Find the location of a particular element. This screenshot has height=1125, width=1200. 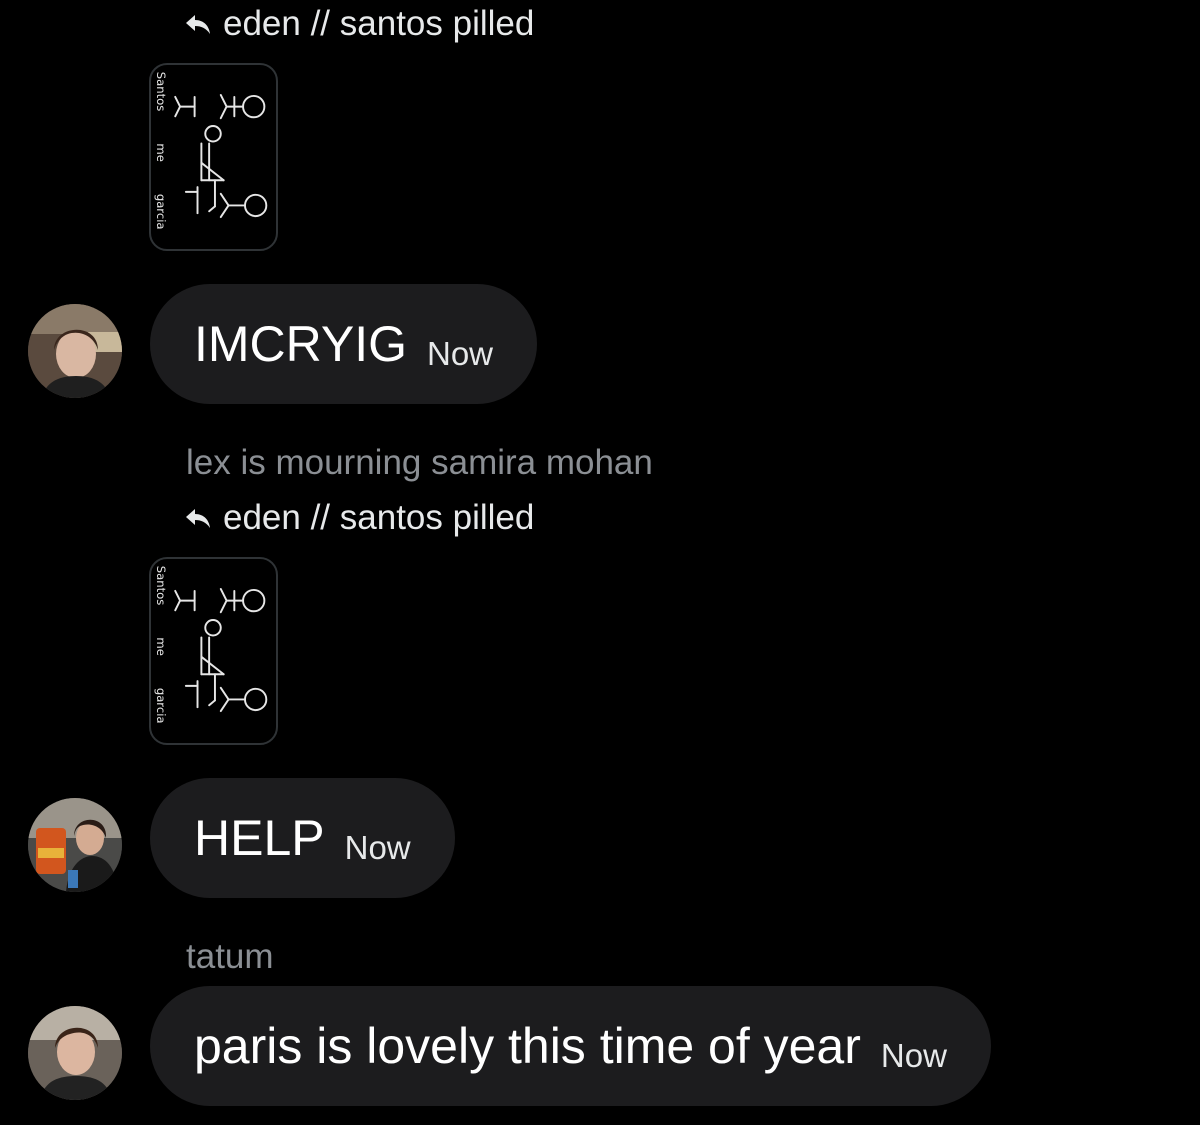

message-text: paris is lovely this time of year is located at coordinates (527, 1046).